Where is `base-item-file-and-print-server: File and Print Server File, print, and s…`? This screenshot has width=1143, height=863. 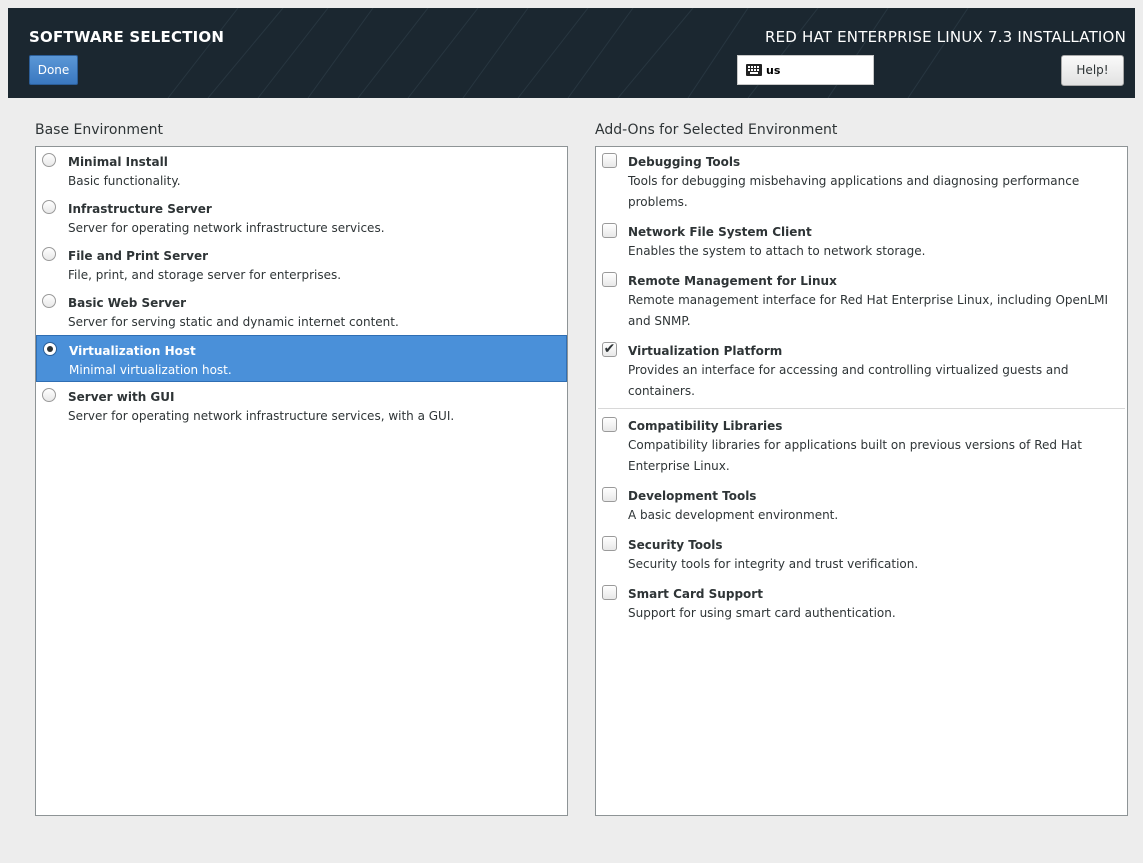 base-item-file-and-print-server: File and Print Server File, print, and s… is located at coordinates (301, 264).